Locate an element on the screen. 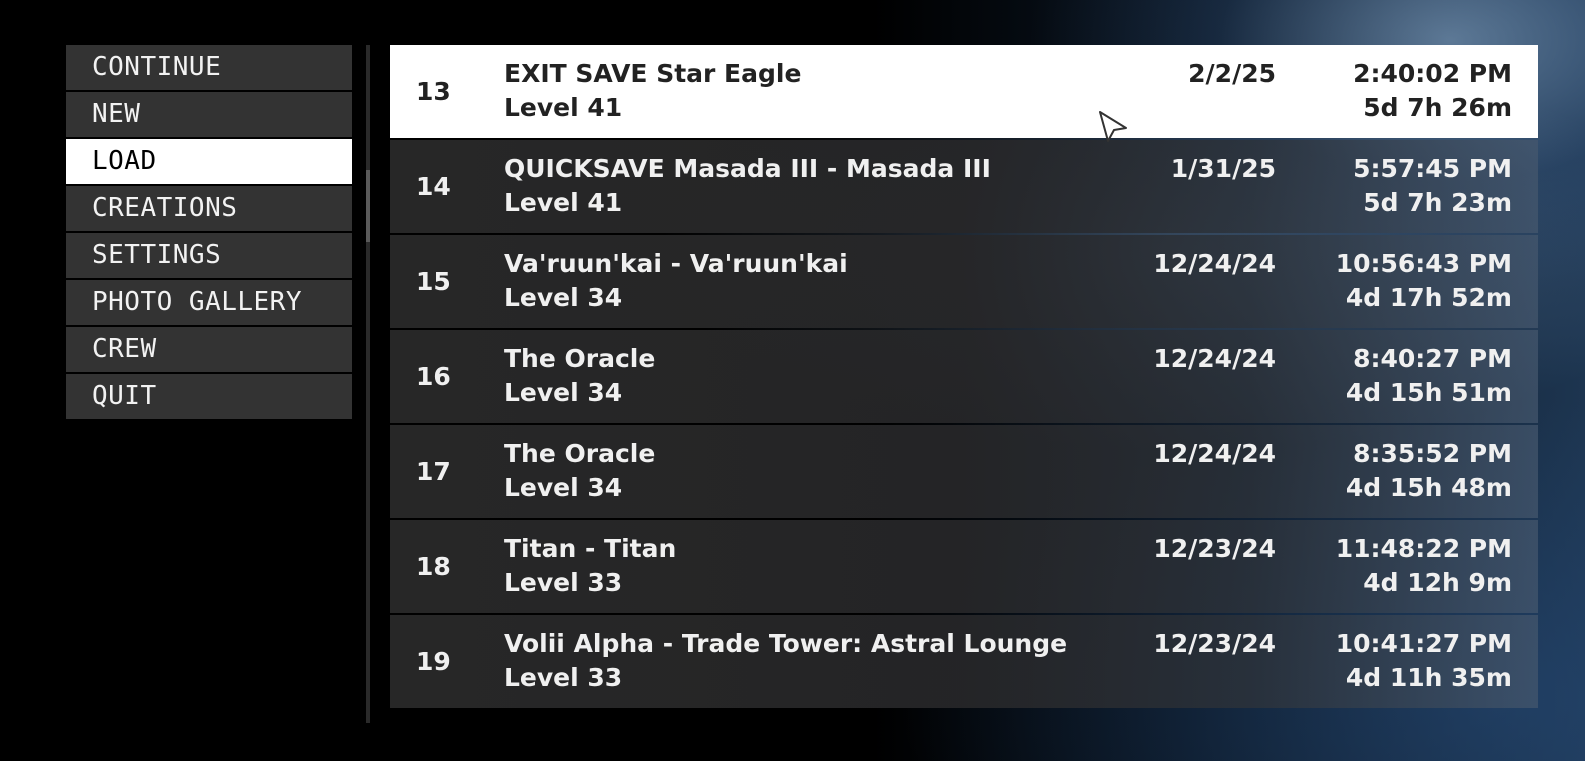 The image size is (1585, 761). save-slot-number: 18 is located at coordinates (433, 566).